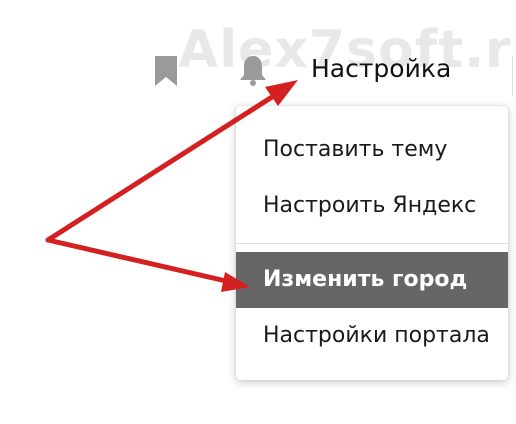  I want to click on panel-edge-divider, so click(512, 76).